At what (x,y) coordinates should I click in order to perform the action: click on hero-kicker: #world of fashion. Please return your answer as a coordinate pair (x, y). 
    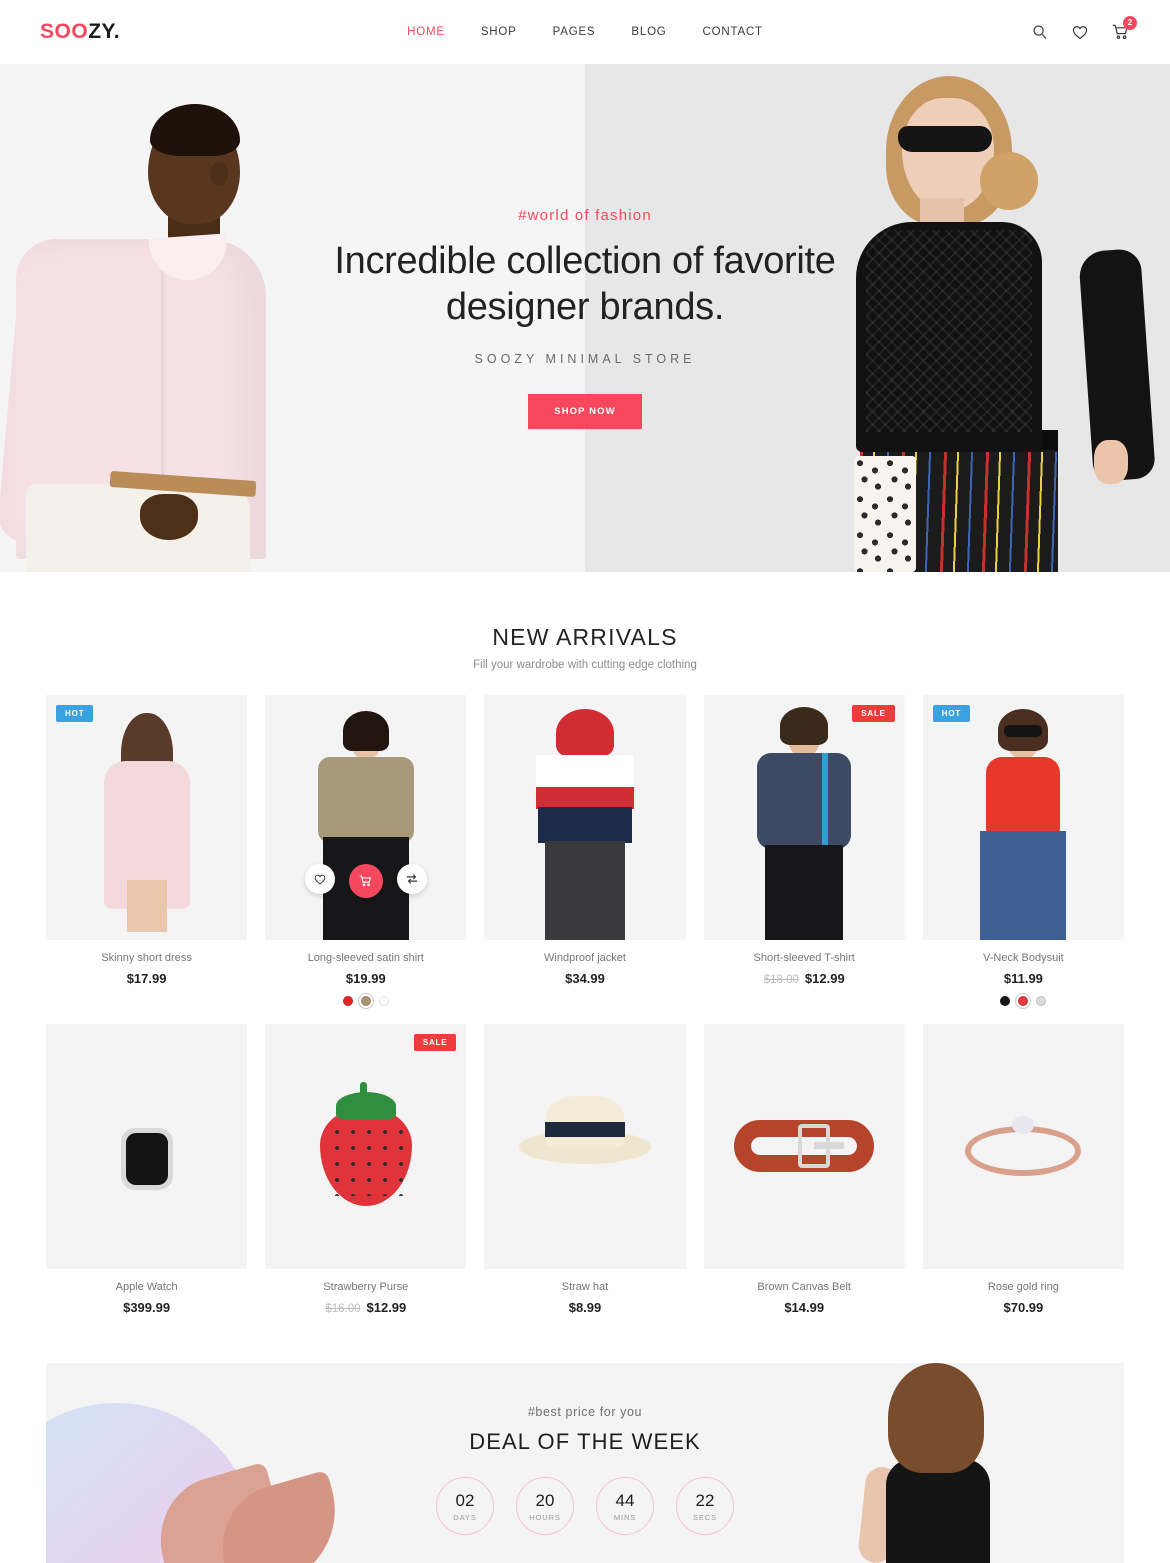
    Looking at the image, I should click on (585, 215).